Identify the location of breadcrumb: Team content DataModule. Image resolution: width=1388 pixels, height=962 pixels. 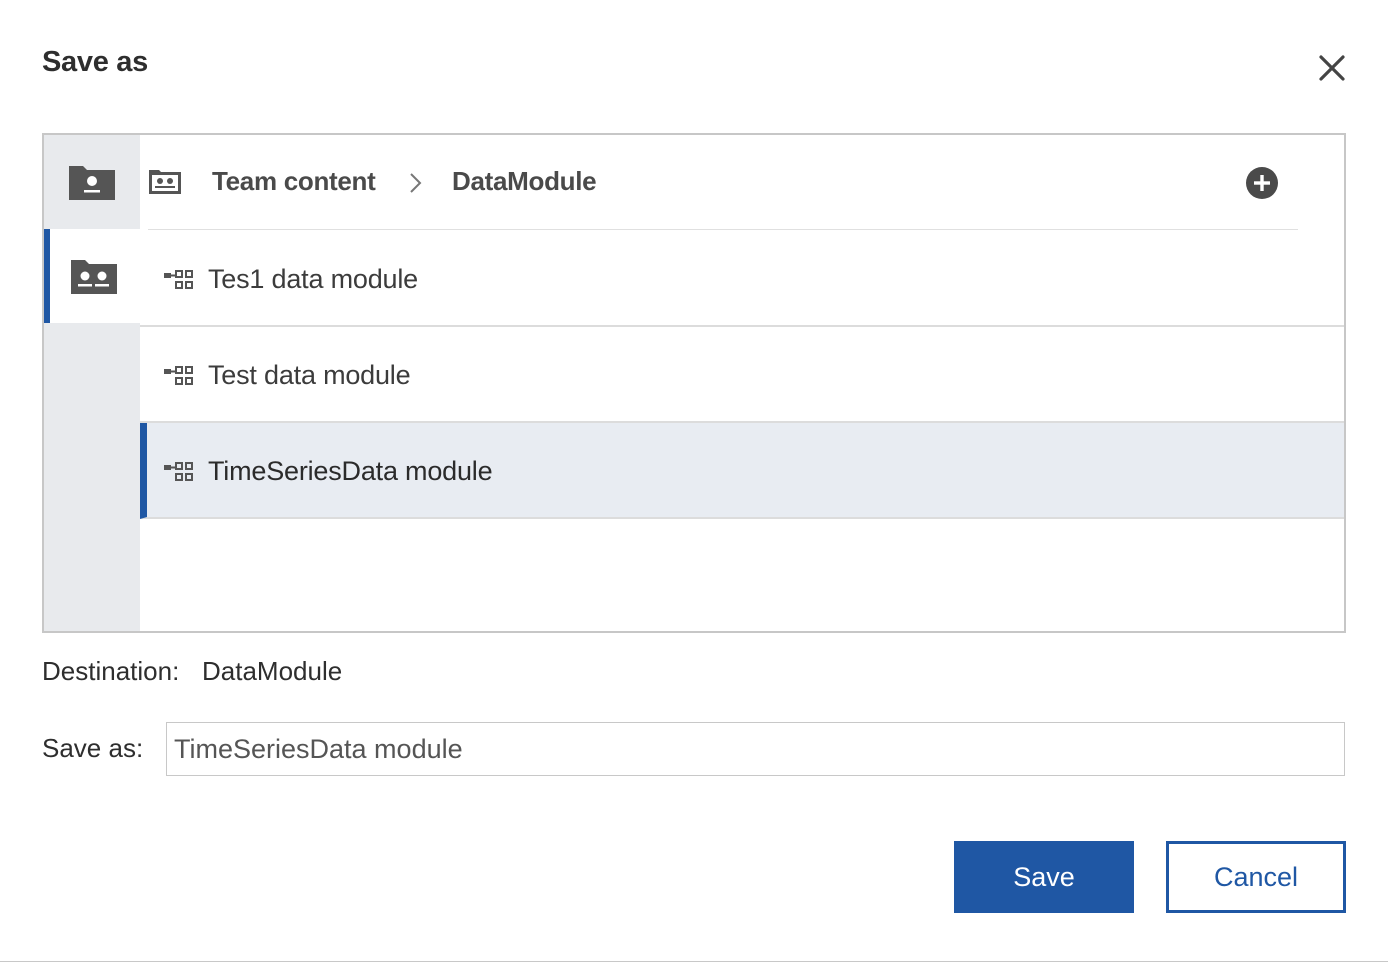
(742, 182).